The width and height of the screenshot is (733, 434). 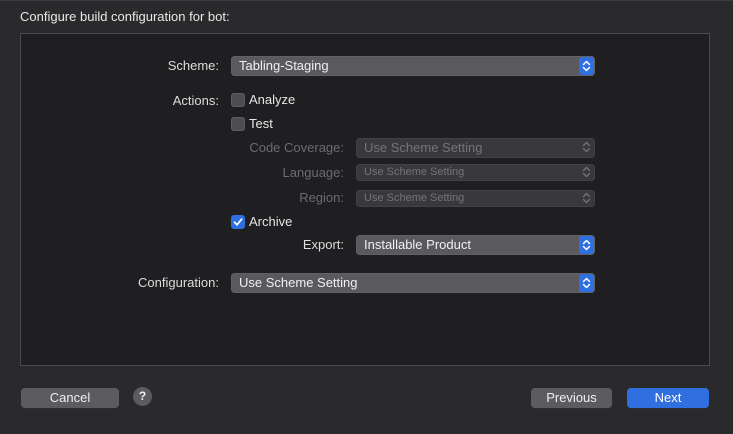 What do you see at coordinates (272, 99) in the screenshot?
I see `analyze-label: Analyze` at bounding box center [272, 99].